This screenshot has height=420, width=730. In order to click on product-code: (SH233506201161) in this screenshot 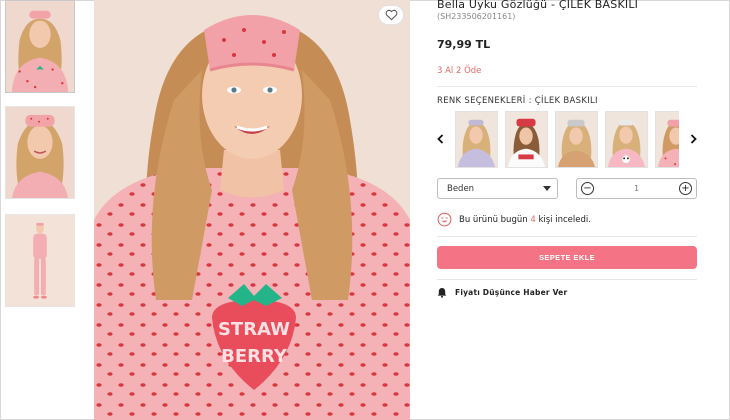, I will do `click(476, 16)`.